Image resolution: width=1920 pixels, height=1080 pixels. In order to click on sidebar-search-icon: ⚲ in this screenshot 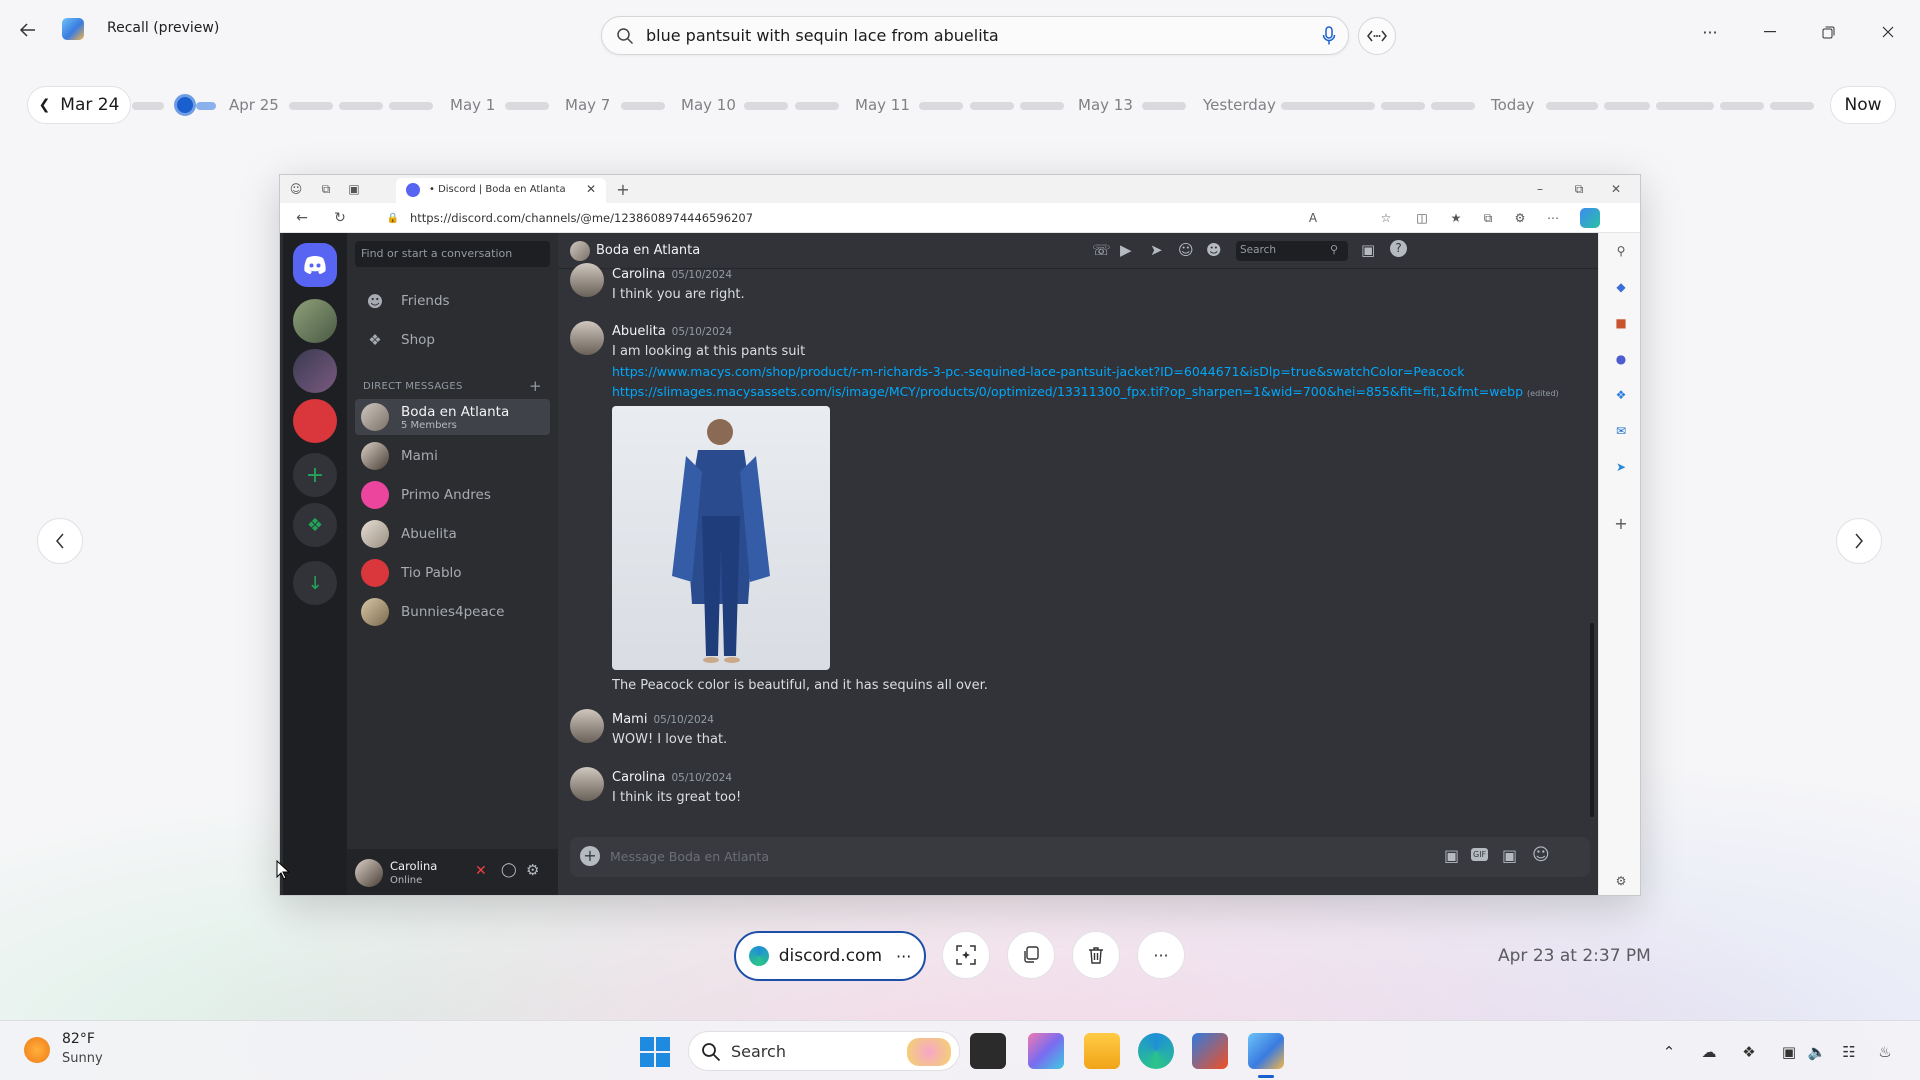, I will do `click(1621, 251)`.